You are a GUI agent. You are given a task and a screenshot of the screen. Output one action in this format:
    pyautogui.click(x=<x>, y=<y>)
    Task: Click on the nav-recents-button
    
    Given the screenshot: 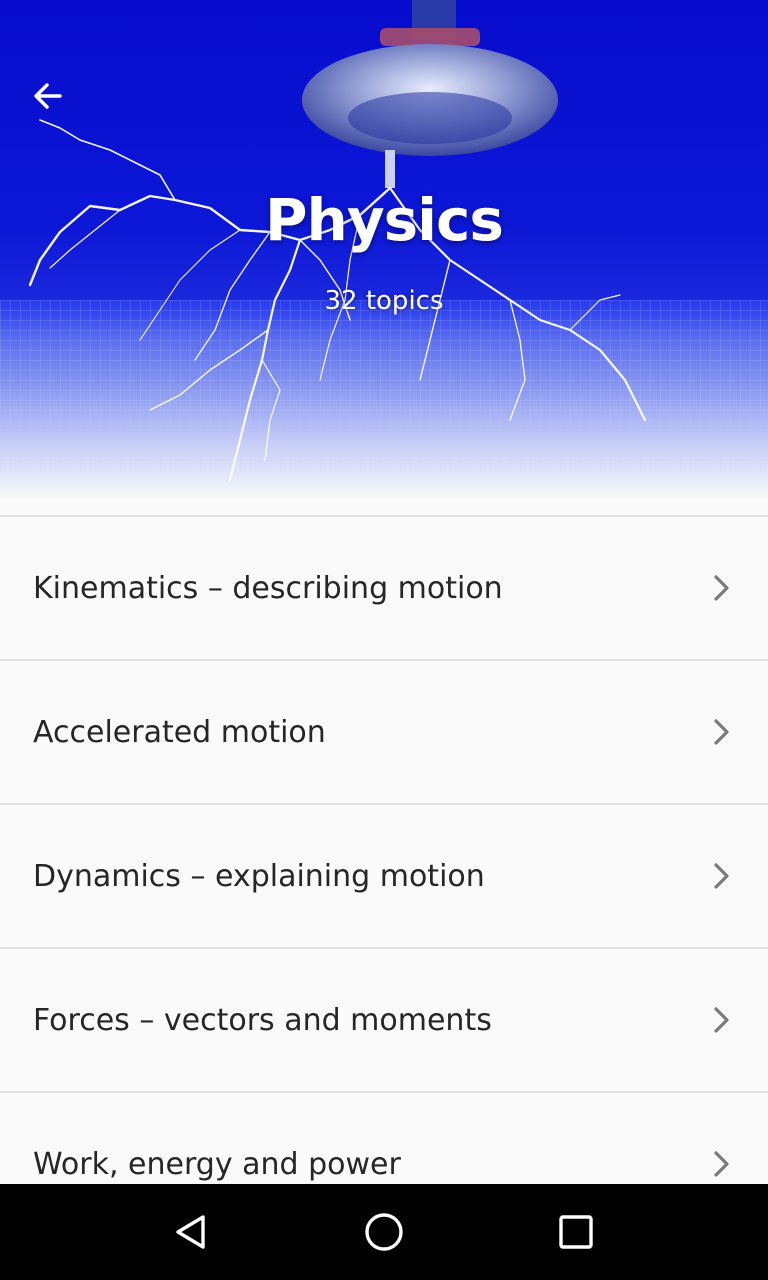 What is the action you would take?
    pyautogui.click(x=576, y=1232)
    